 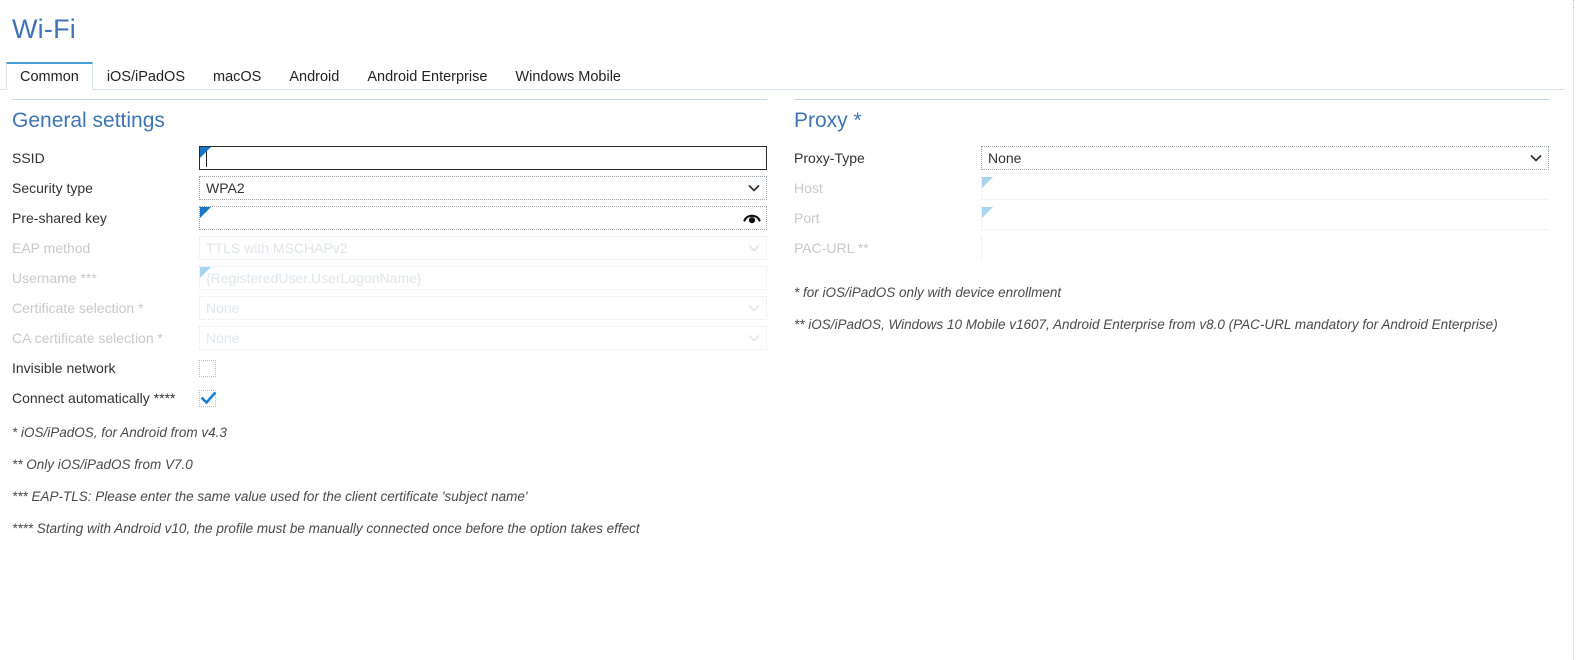 I want to click on label-ca-certificate-selection: CA certificate selection *, so click(x=87, y=338).